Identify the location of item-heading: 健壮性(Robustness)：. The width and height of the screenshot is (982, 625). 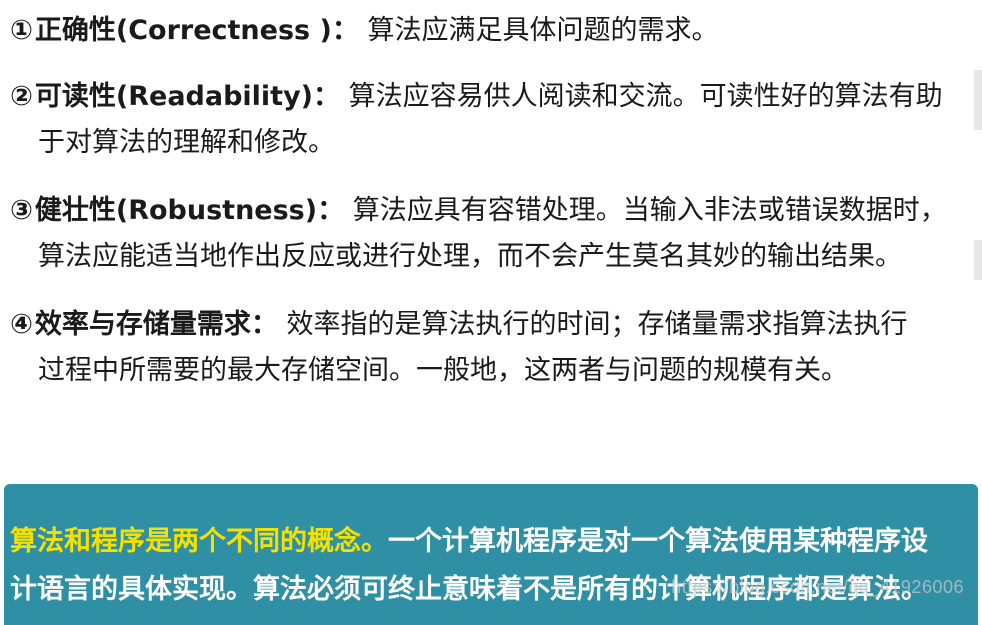
(189, 210).